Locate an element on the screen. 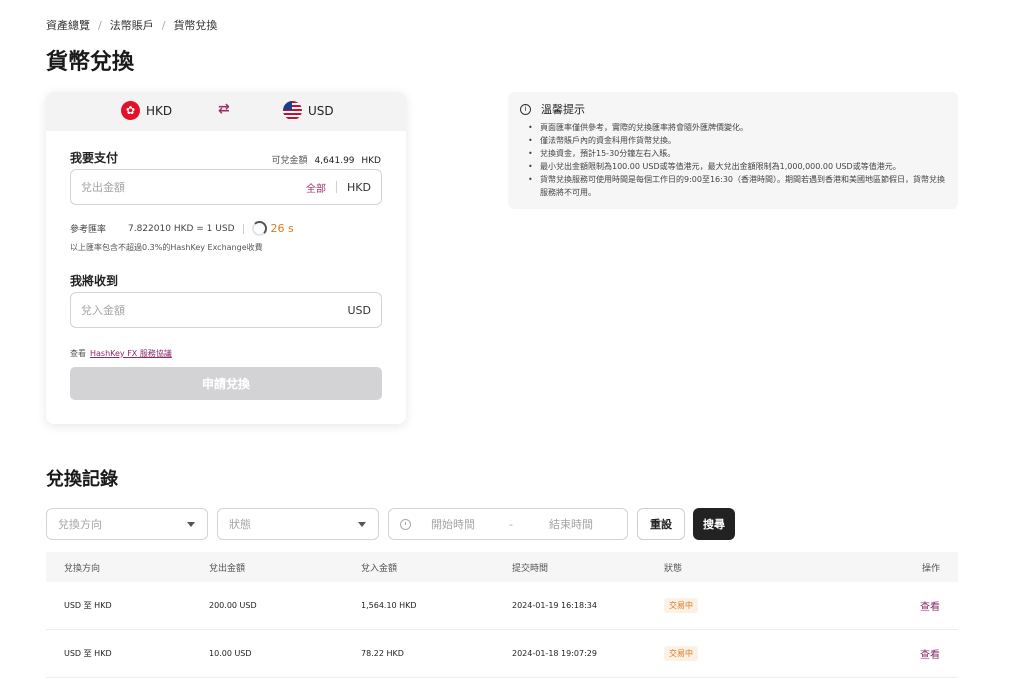 The width and height of the screenshot is (1025, 678). breadcrumb: 資產總覽 / 法幣賬戶 / 貨幣兌換 is located at coordinates (131, 25).